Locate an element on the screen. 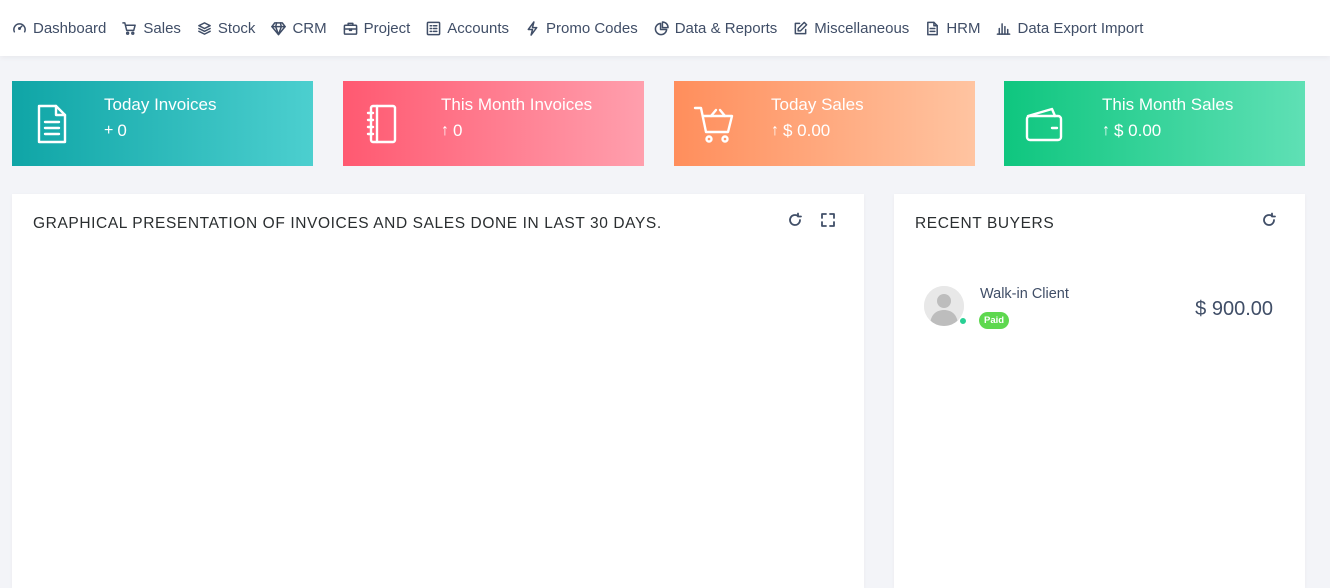 The height and width of the screenshot is (588, 1330). nav-item-sales: Sales is located at coordinates (151, 28).